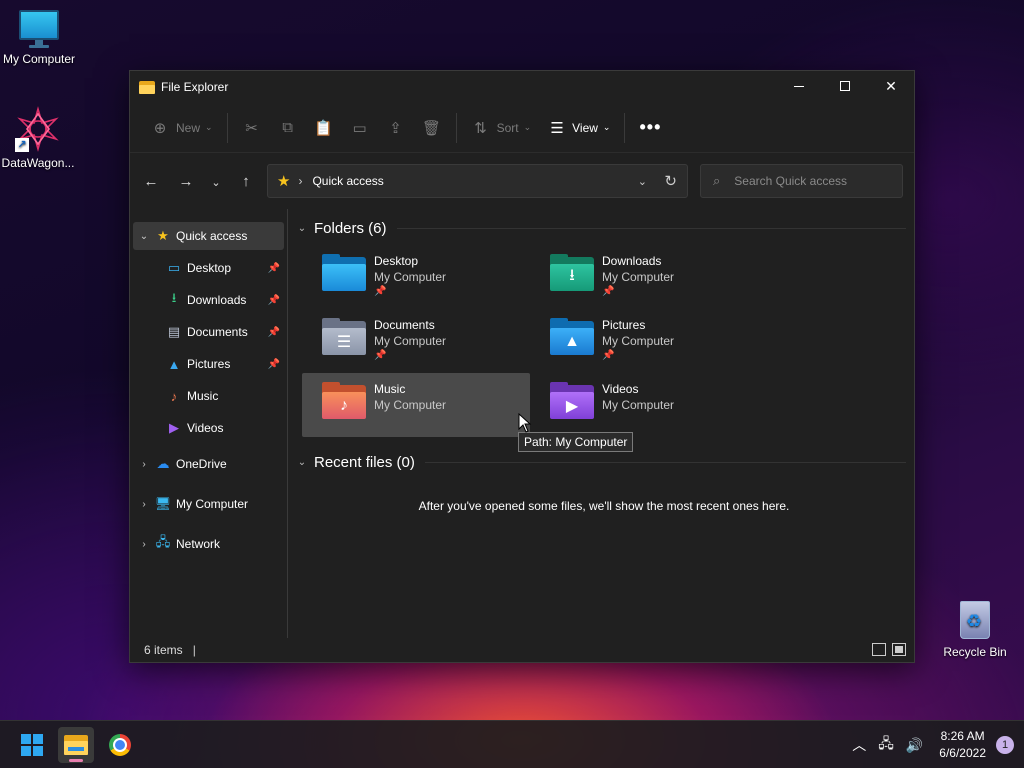 The width and height of the screenshot is (1024, 768). Describe the element at coordinates (859, 745) in the screenshot. I see `chevron-up-icon: ︿` at that location.